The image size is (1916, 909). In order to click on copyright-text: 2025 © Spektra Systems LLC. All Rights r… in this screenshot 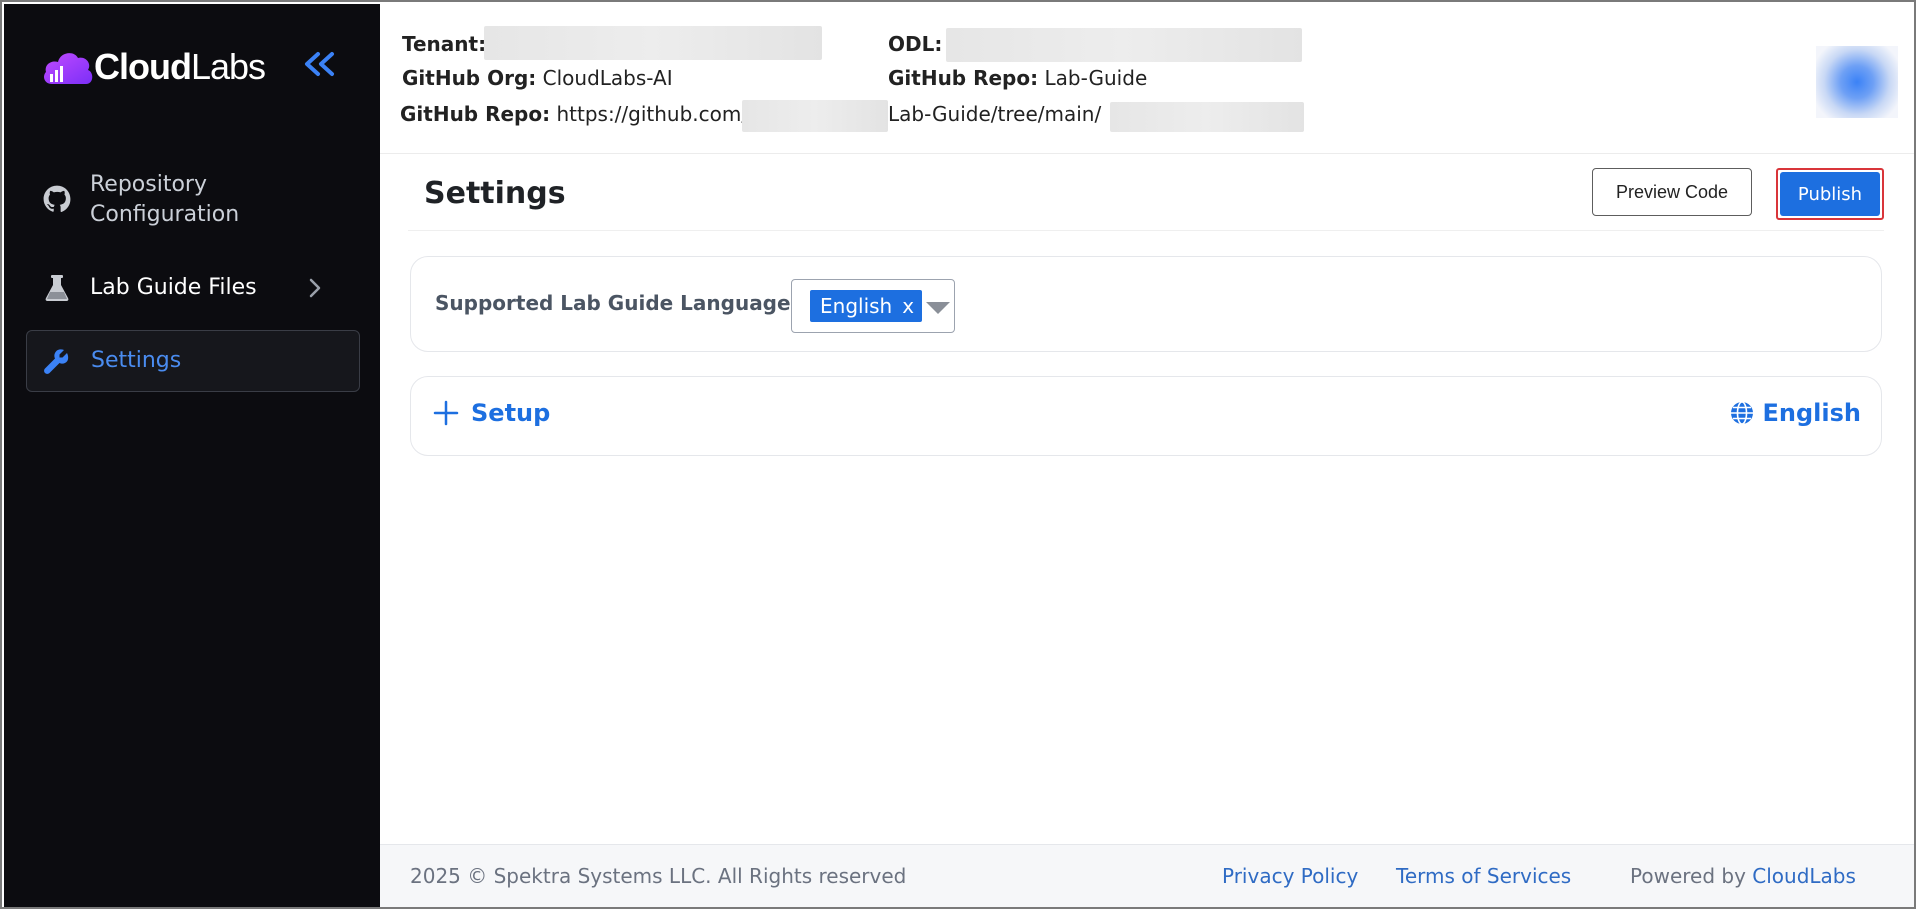, I will do `click(658, 876)`.